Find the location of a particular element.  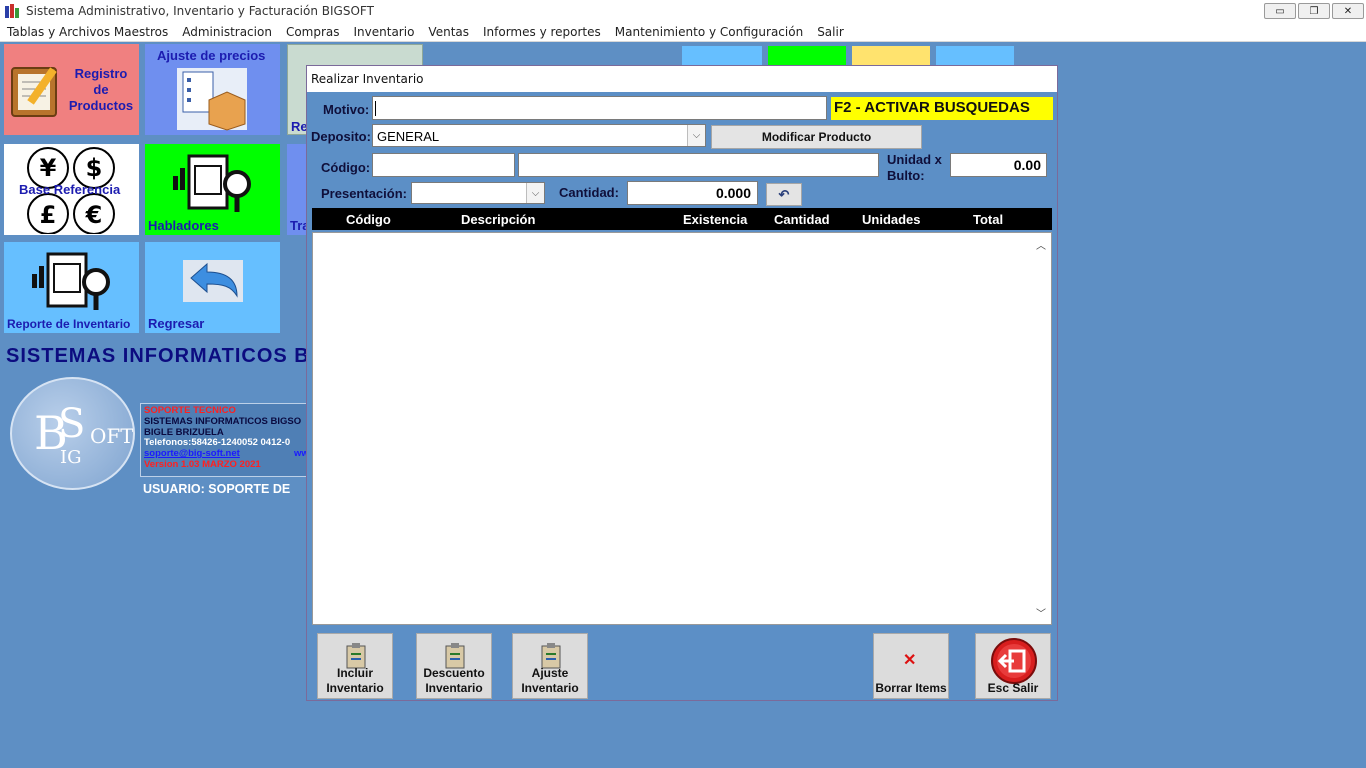

f2-search-banner: F2 - ACTIVAR BUSQUEDAS is located at coordinates (942, 108).